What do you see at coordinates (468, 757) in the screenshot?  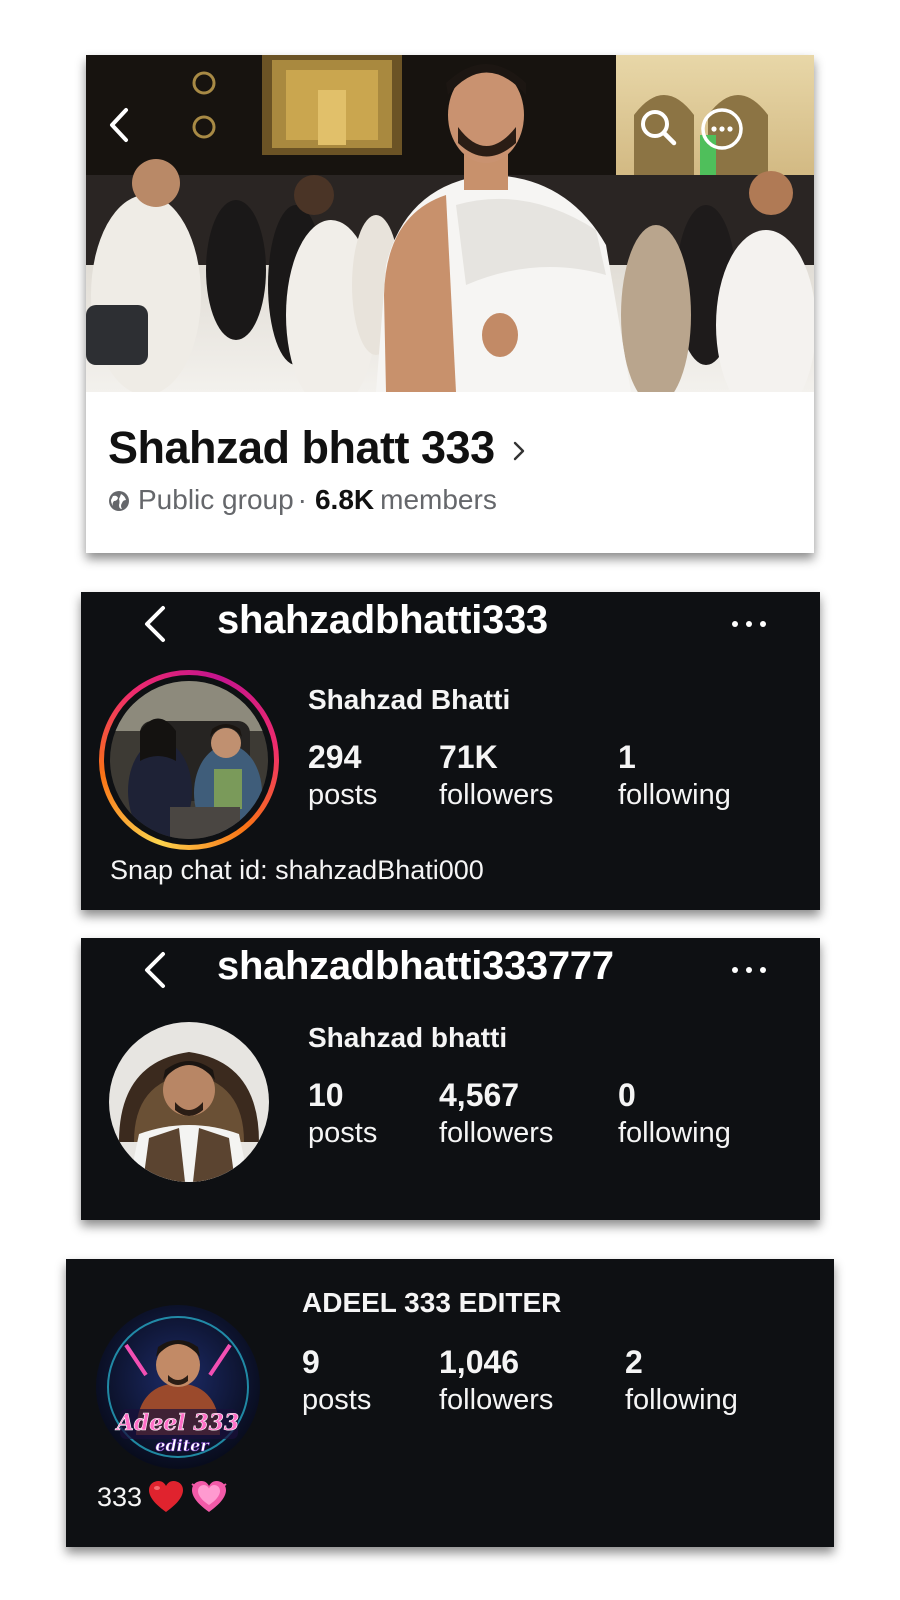 I see `followers-count: 71K` at bounding box center [468, 757].